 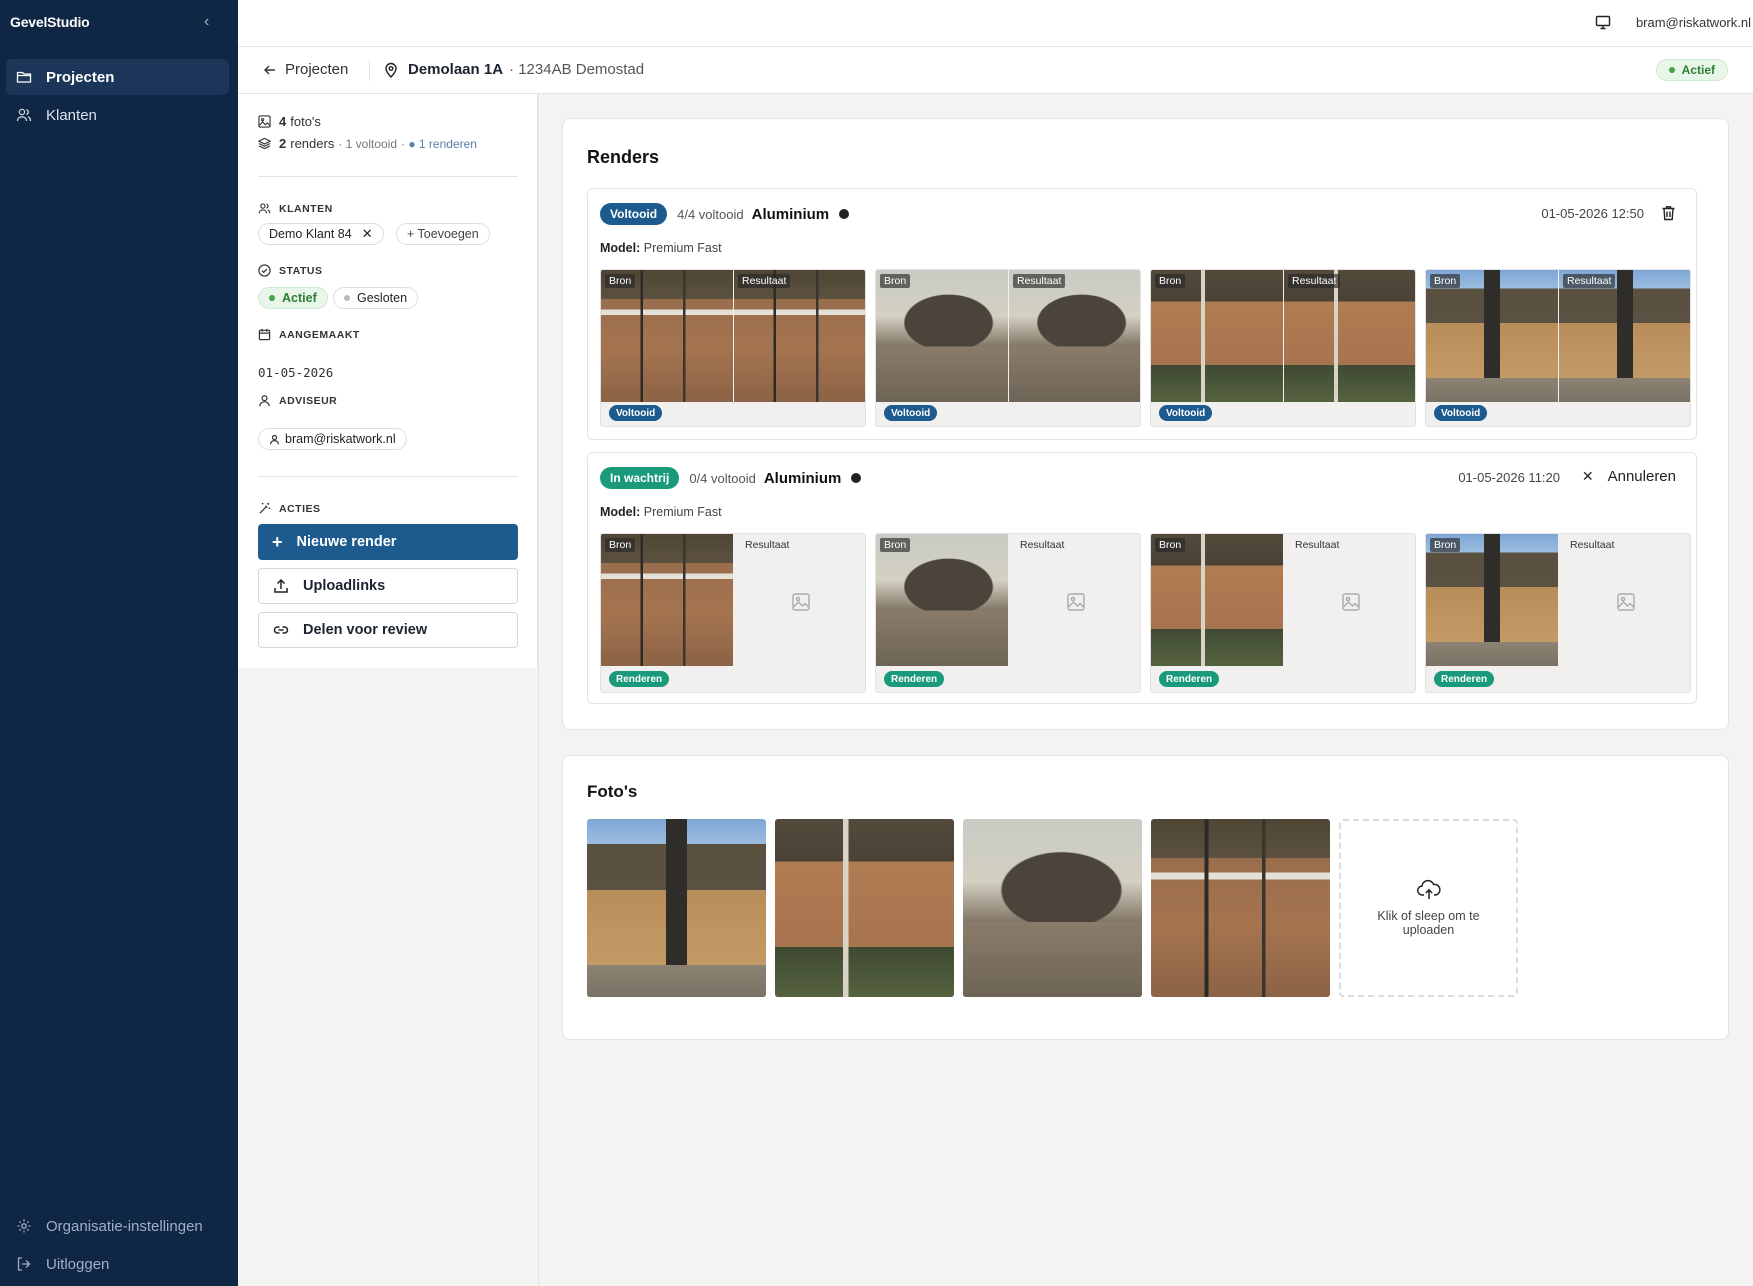 I want to click on model-label: Model:, so click(x=620, y=512).